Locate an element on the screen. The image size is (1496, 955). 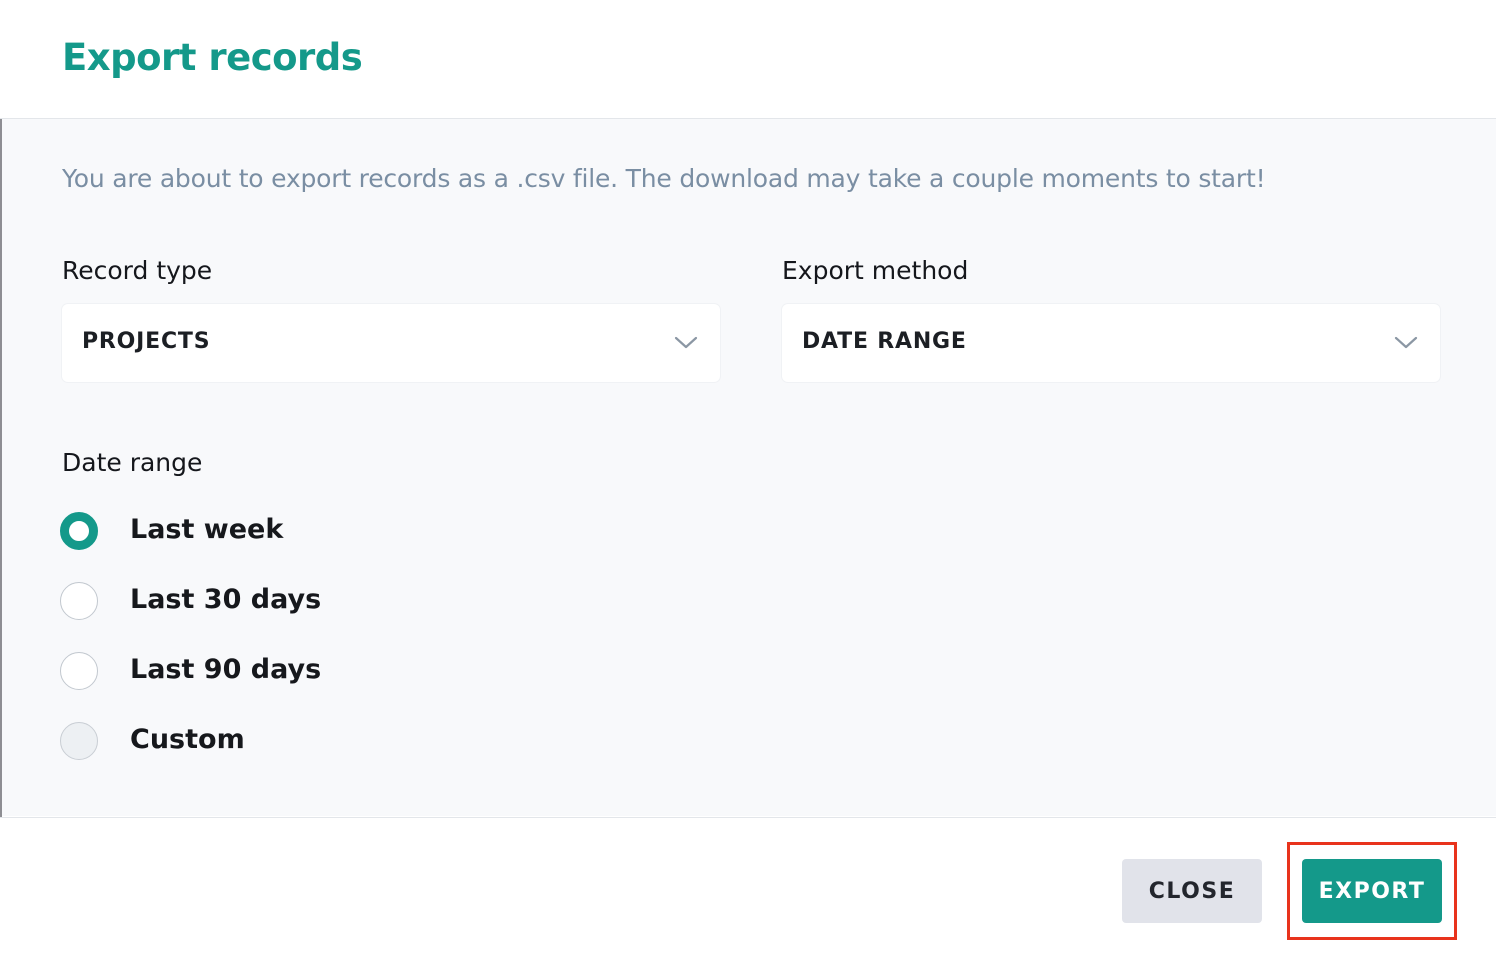
record-type-label: Record type is located at coordinates (137, 270).